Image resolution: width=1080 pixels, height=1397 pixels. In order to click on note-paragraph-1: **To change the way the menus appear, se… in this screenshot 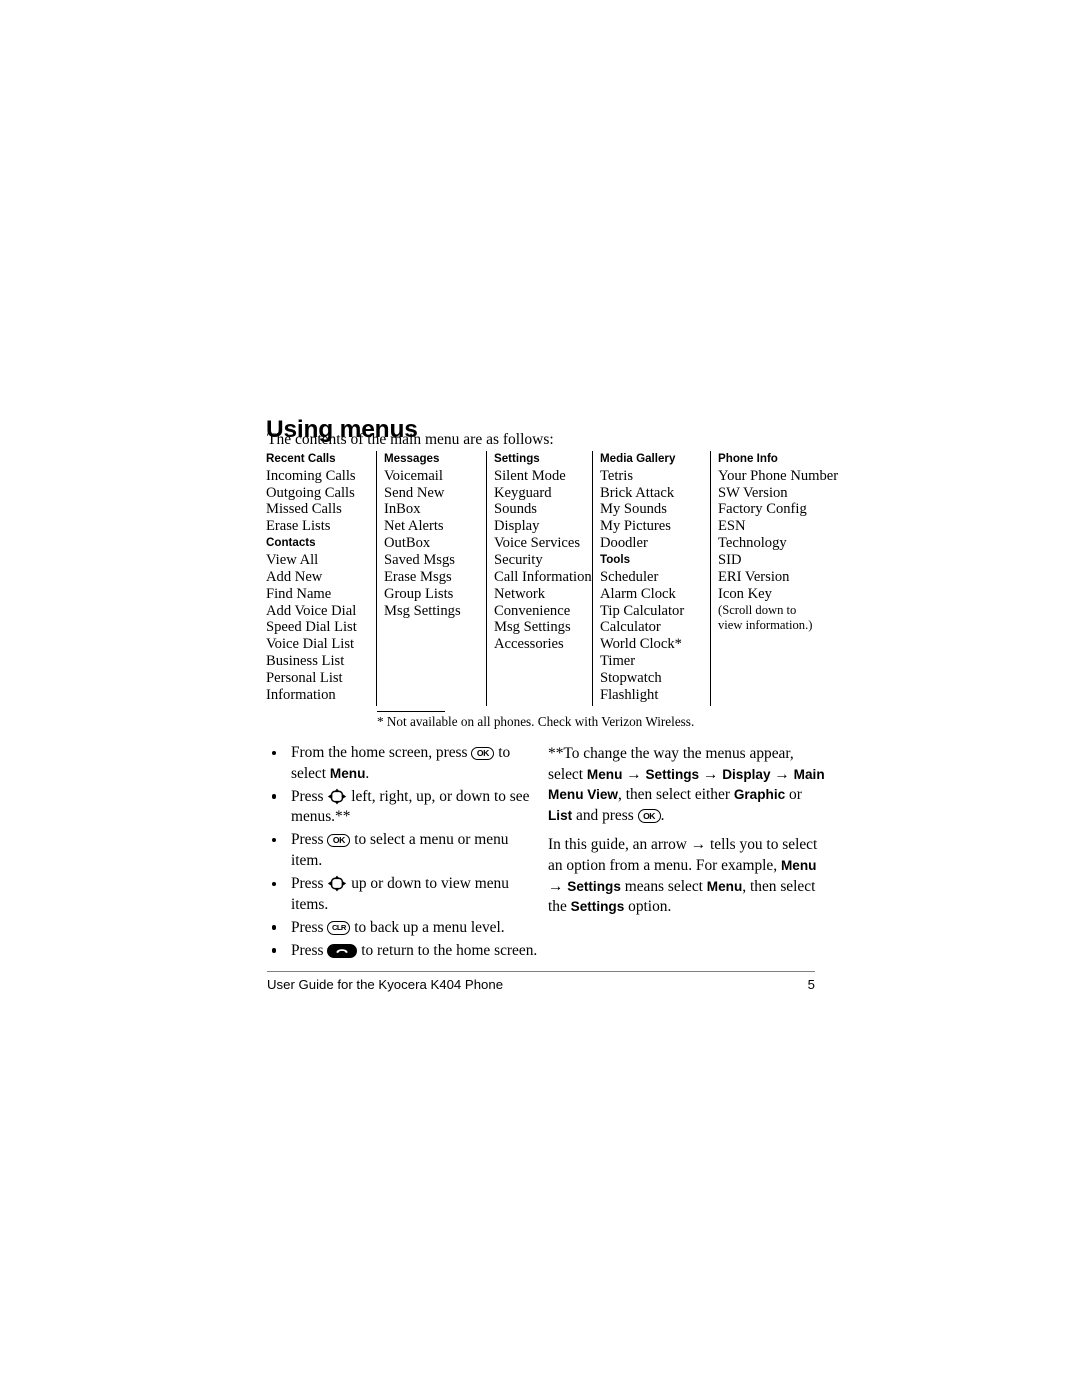, I will do `click(688, 785)`.